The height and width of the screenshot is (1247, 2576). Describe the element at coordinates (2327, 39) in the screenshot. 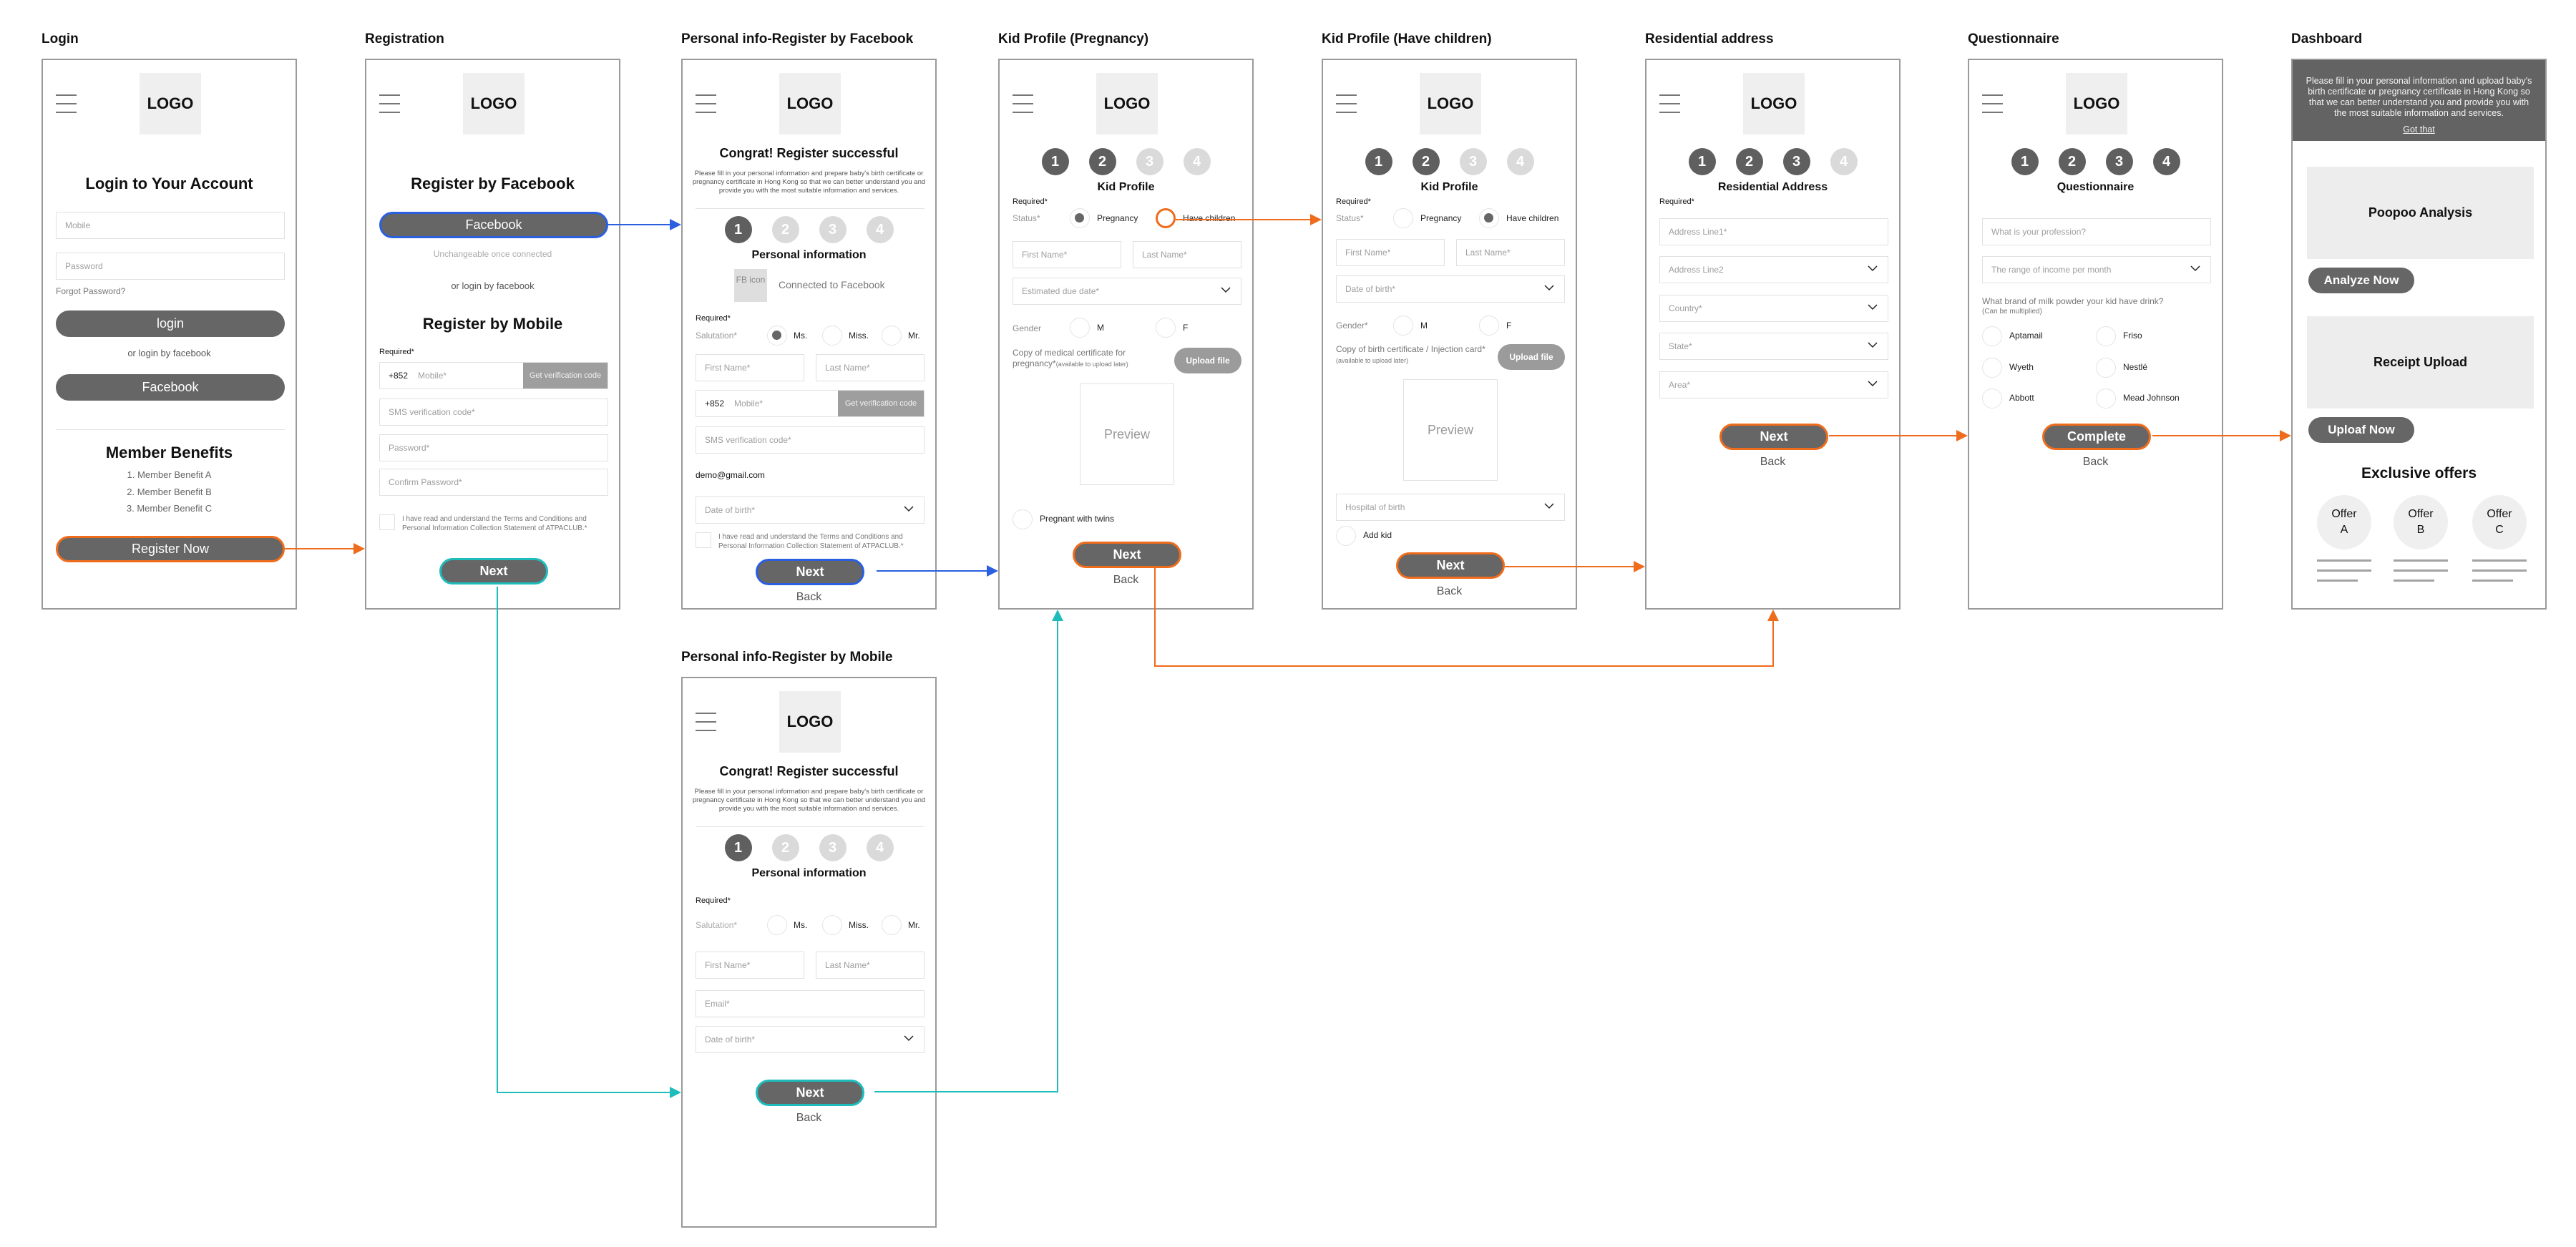

I see `screen-title-dashboard: Dashboard` at that location.